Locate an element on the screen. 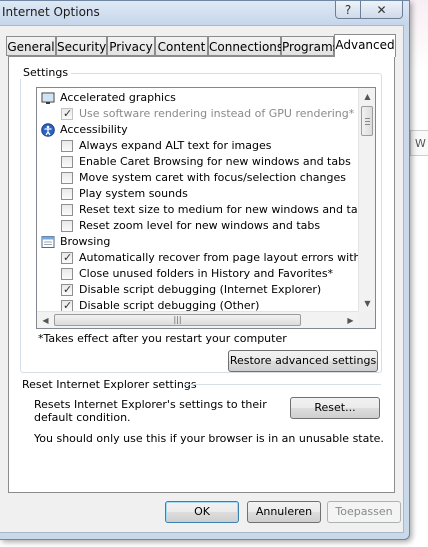  tab-label: Advanced is located at coordinates (365, 45).